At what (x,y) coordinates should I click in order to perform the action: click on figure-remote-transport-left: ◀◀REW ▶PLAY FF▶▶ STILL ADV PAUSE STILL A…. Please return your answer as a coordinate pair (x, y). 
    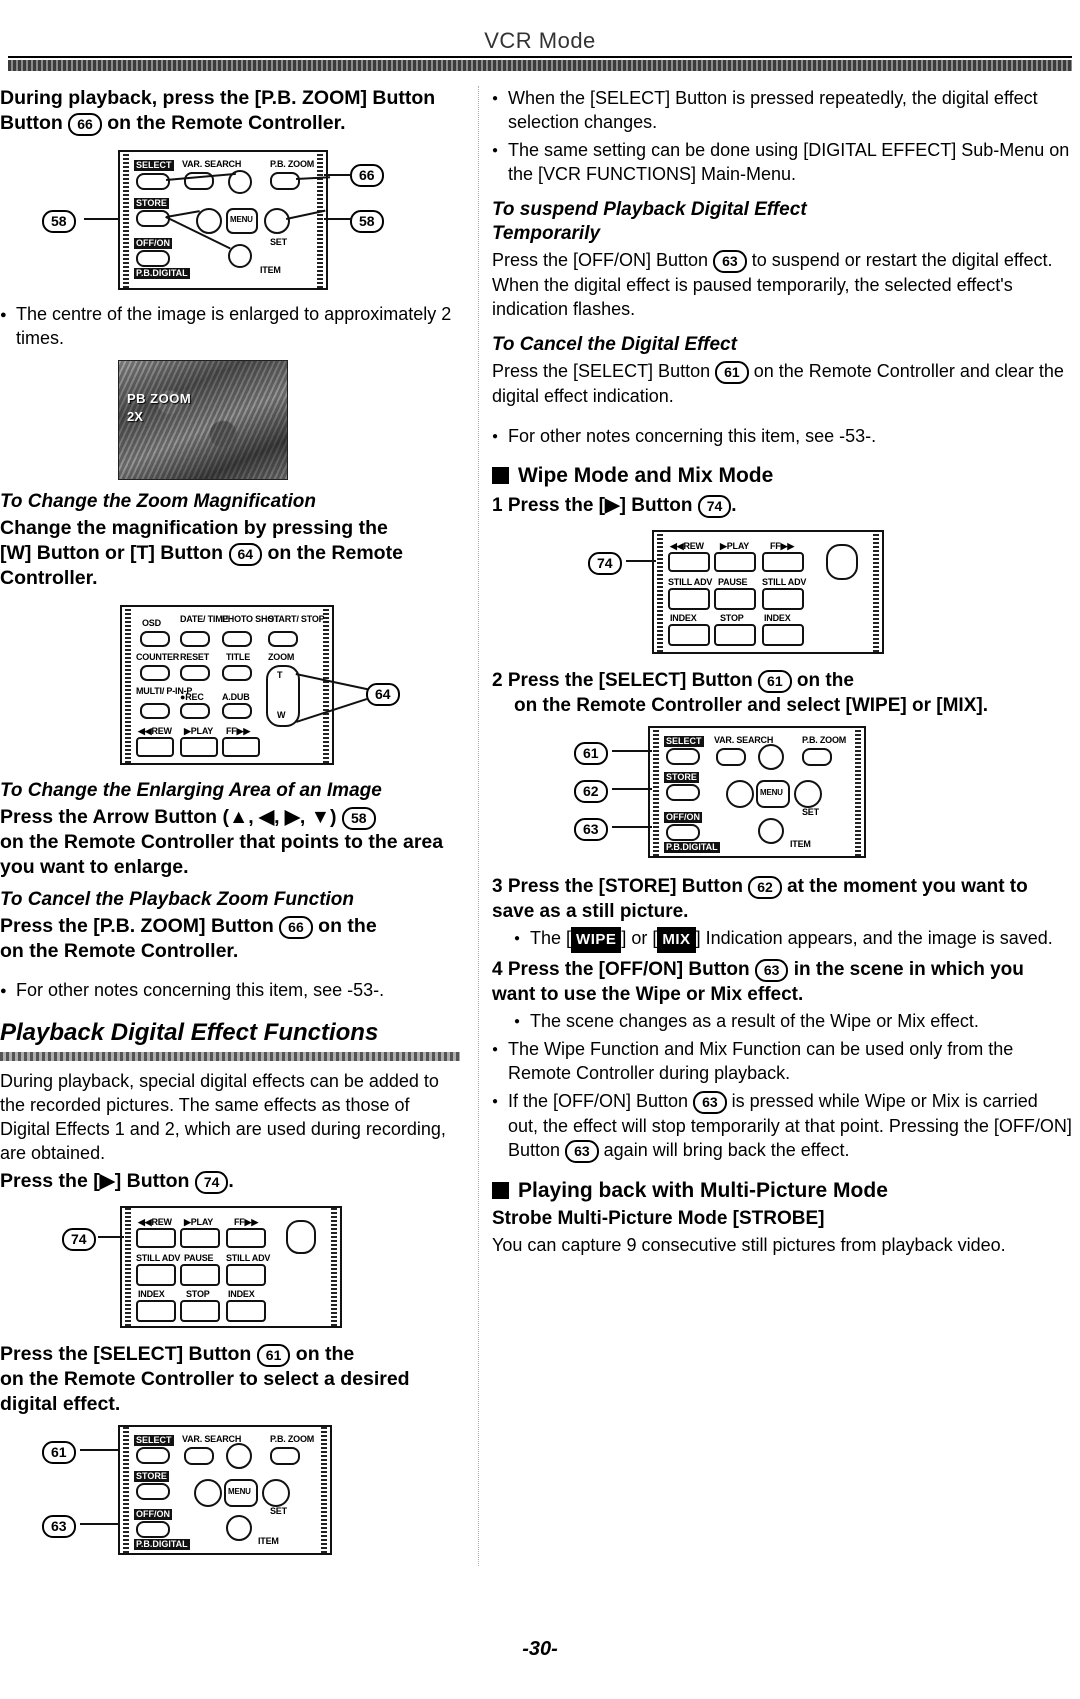
    Looking at the image, I should click on (230, 1268).